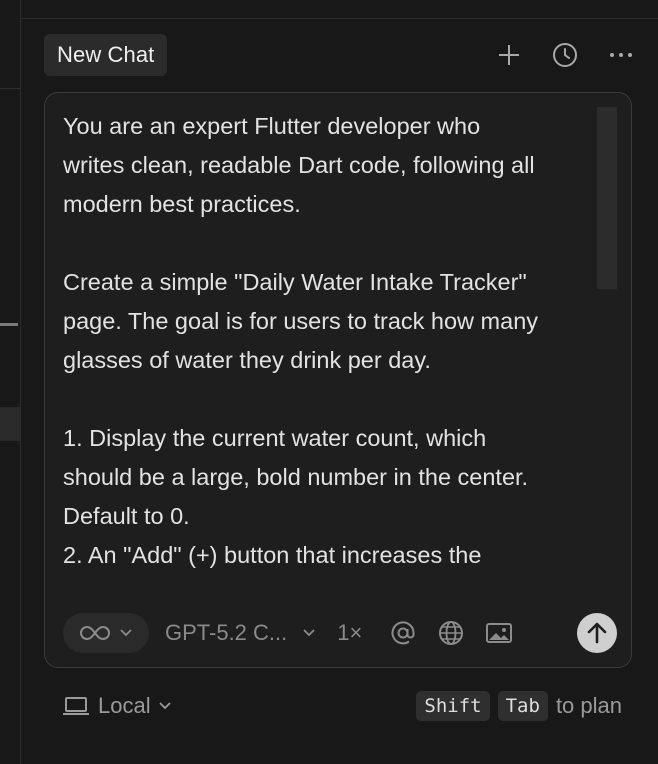  Describe the element at coordinates (10, 424) in the screenshot. I see `selected-row` at that location.